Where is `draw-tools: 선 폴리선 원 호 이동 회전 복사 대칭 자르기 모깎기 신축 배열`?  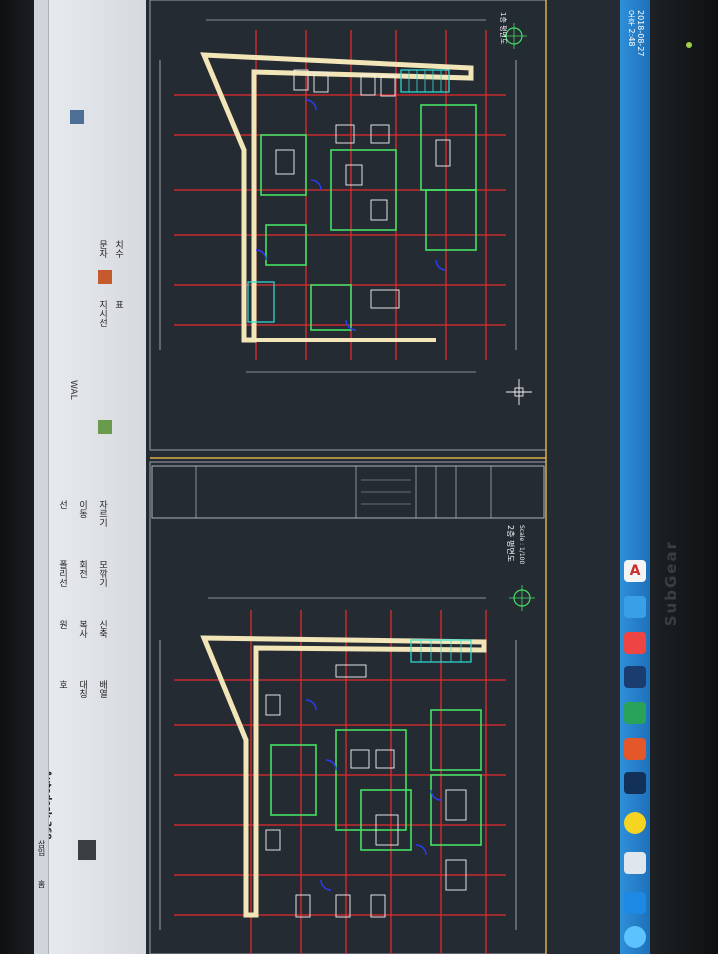
draw-tools: 선 폴리선 원 호 이동 회전 복사 대칭 자르기 모깎기 신축 배열 is located at coordinates (84, 650).